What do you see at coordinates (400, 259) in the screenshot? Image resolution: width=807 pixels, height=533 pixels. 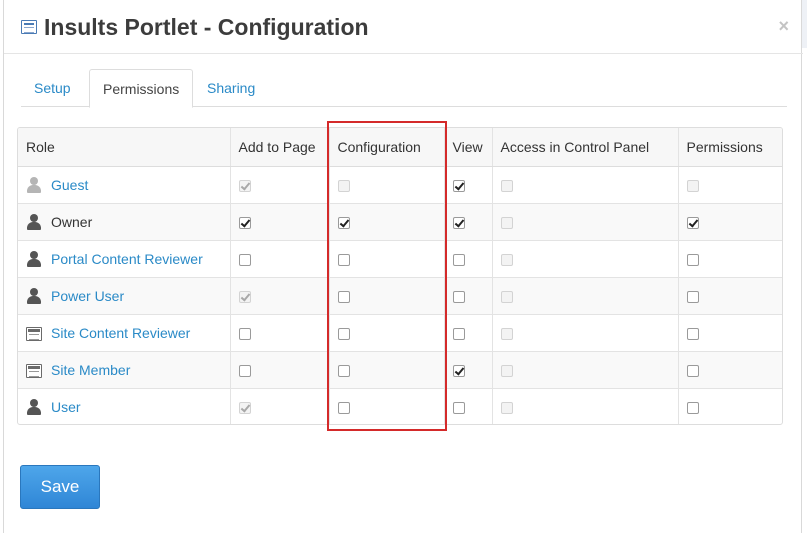 I see `table-row: Portal Content Reviewer` at bounding box center [400, 259].